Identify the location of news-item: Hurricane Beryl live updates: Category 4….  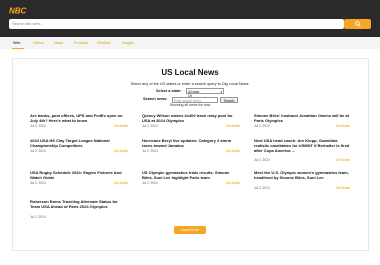
(191, 146).